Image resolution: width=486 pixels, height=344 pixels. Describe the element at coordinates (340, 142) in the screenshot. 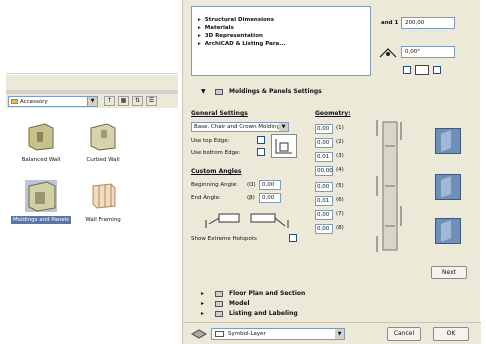

I see `geometry-index: (2)` at that location.